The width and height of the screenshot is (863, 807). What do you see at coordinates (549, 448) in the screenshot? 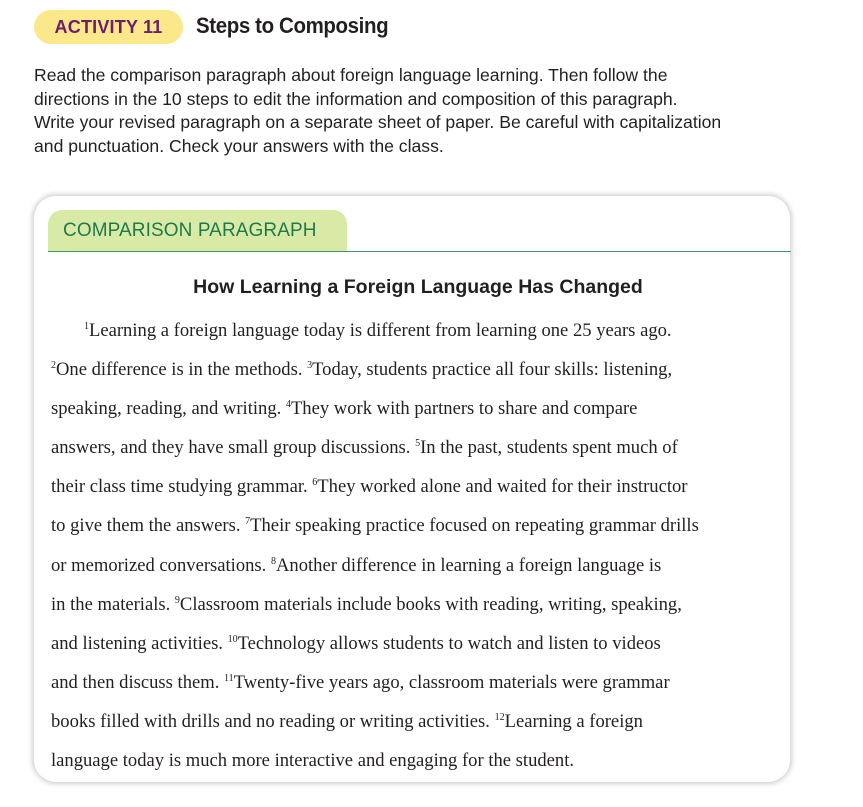
I see `sentence-text: In the past, students spent much of` at bounding box center [549, 448].